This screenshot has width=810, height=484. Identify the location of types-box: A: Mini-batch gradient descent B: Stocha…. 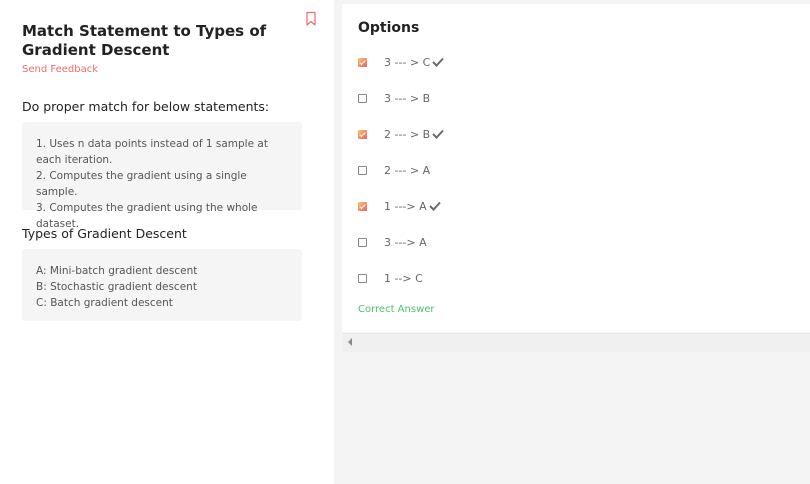
(162, 285).